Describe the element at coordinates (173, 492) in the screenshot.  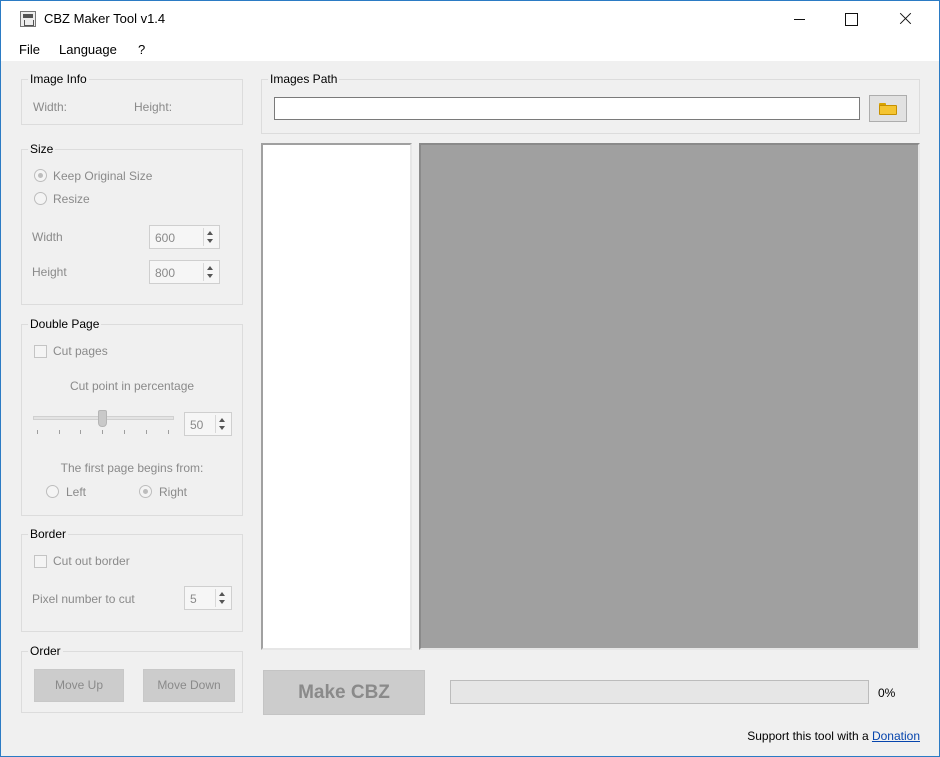
I see `first-page-right-label: Right` at that location.